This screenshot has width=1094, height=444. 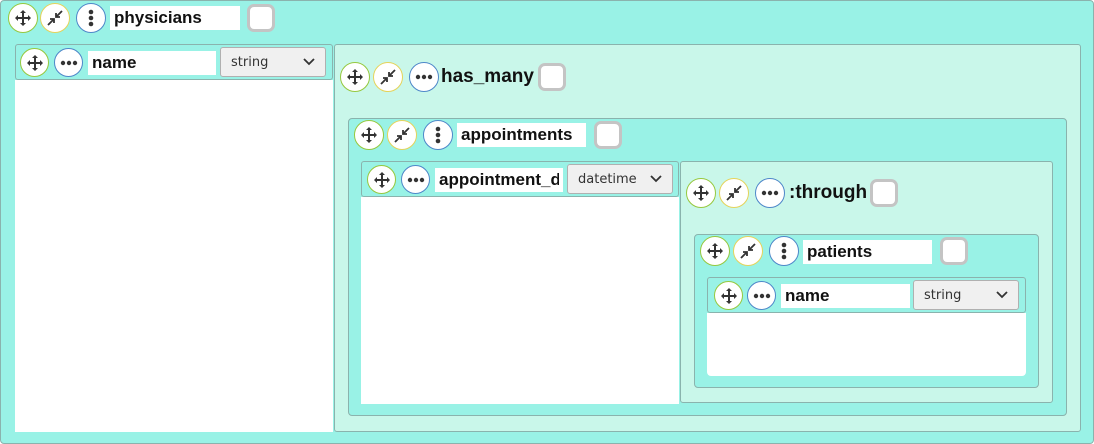 I want to click on association-label: :through, so click(x=828, y=192).